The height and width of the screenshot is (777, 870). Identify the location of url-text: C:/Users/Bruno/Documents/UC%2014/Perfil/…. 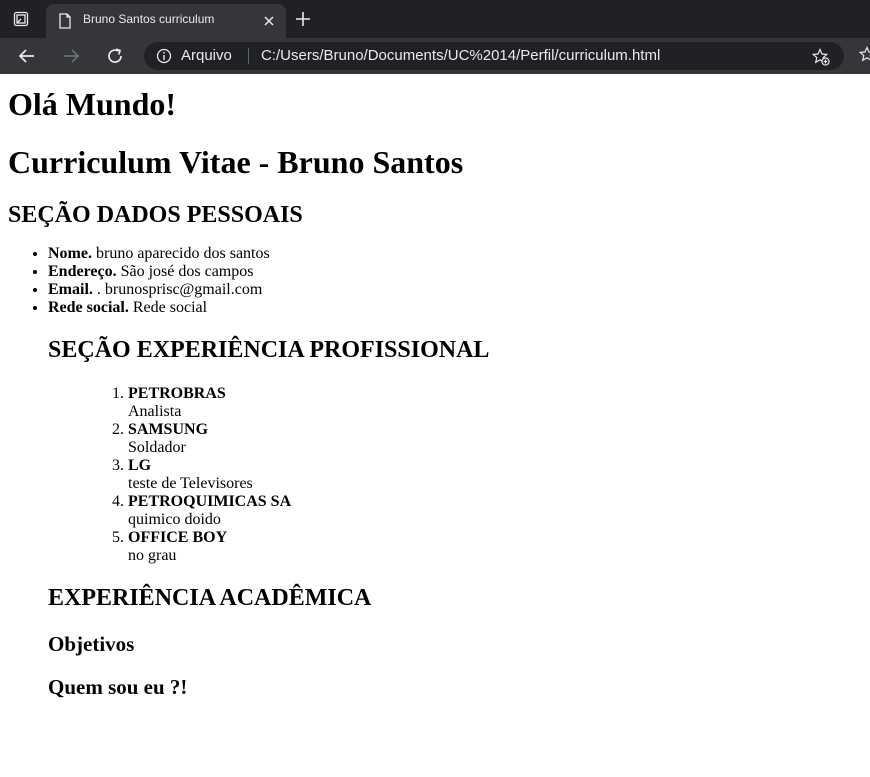
(460, 55).